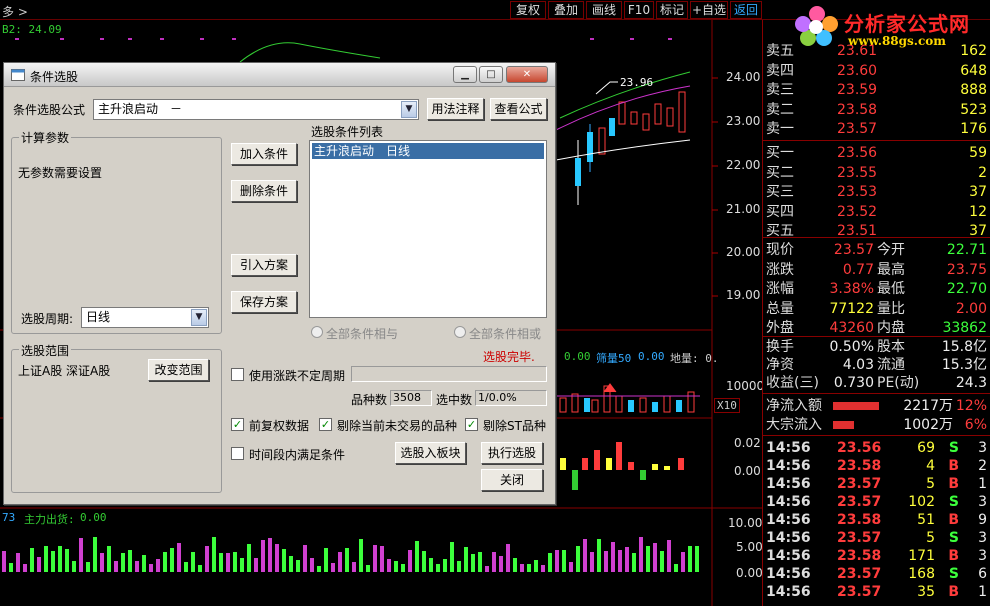 The image size is (990, 606). Describe the element at coordinates (49, 110) in the screenshot. I see `formula-label: 条件选股公式` at that location.